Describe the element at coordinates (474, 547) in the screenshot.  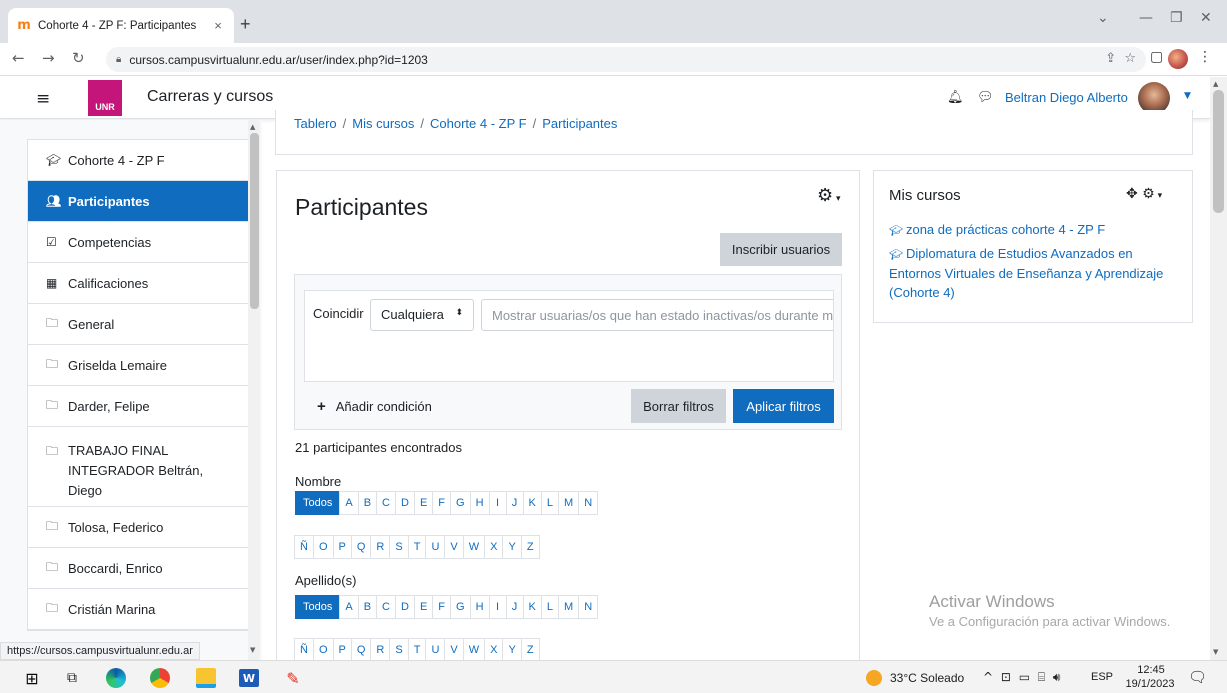
I see `first-name-initial-letter: W` at that location.